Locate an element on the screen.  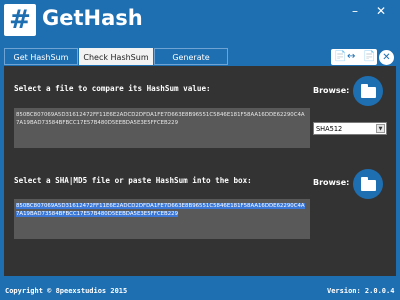
browse-file-button is located at coordinates (368, 91).